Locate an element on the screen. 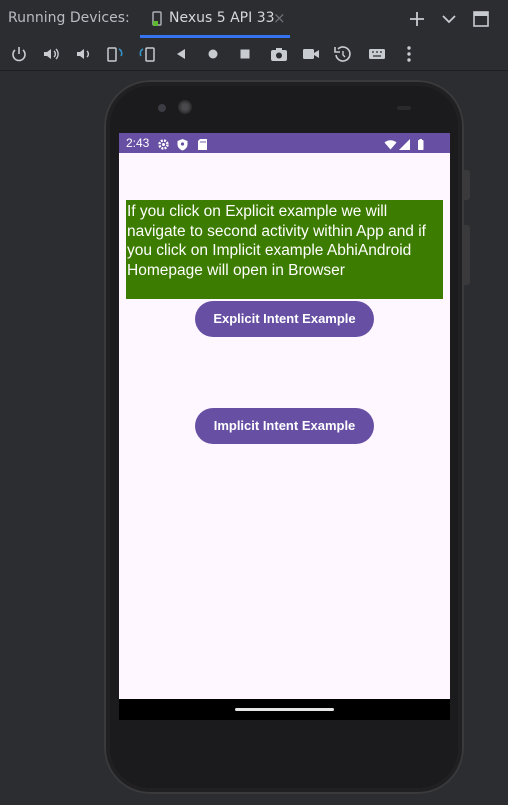 This screenshot has height=805, width=508. add-icon is located at coordinates (417, 19).